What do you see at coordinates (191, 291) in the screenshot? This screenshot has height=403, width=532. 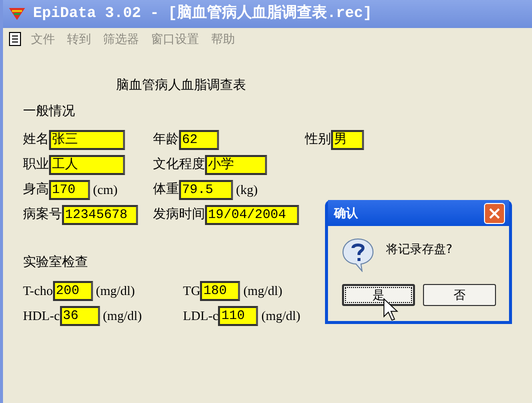 I see `field-label: TG` at bounding box center [191, 291].